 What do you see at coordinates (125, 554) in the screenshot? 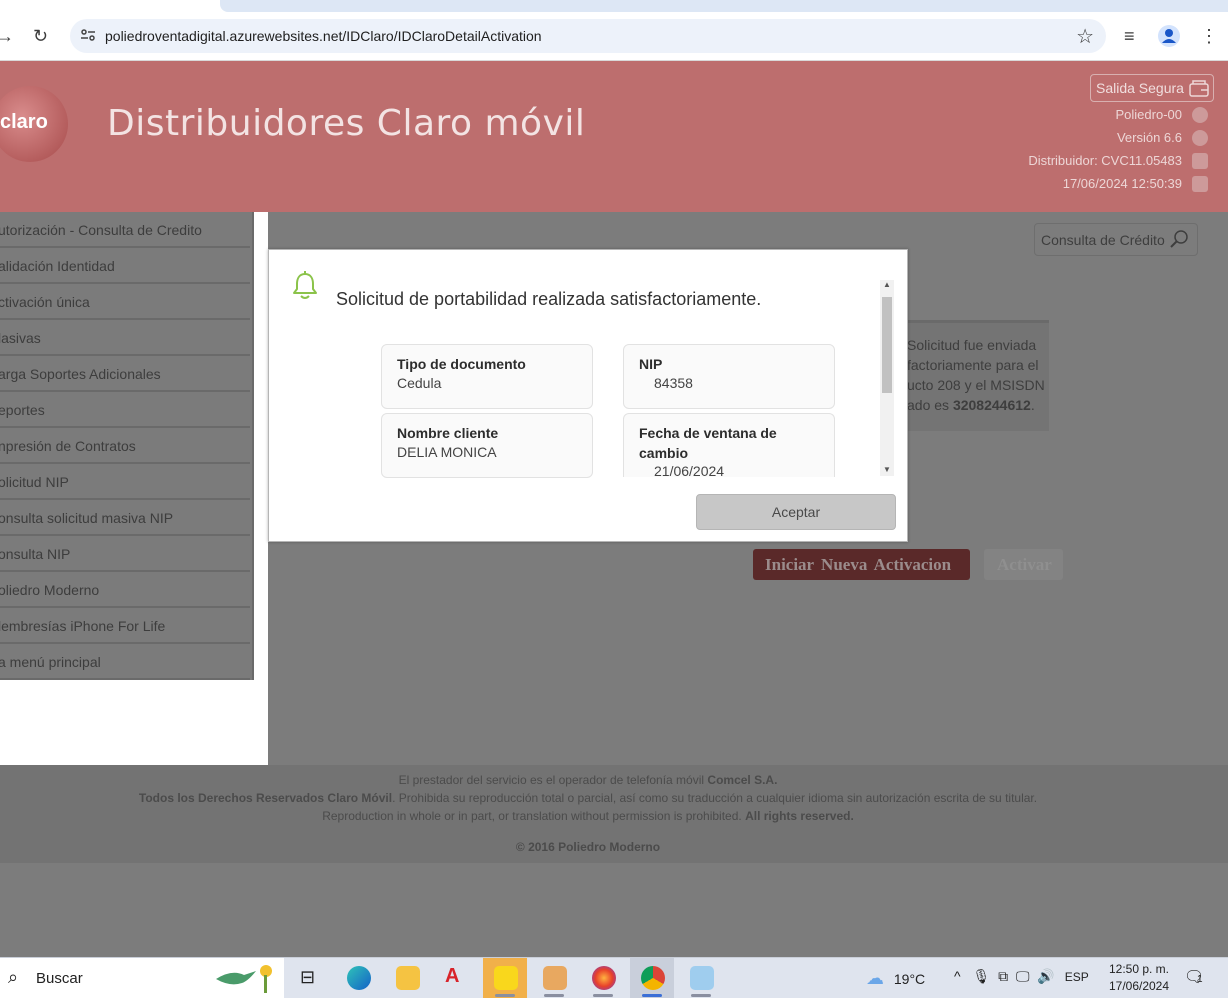
I see `sidebar-item-consulta-nip: onsulta NIP` at bounding box center [125, 554].